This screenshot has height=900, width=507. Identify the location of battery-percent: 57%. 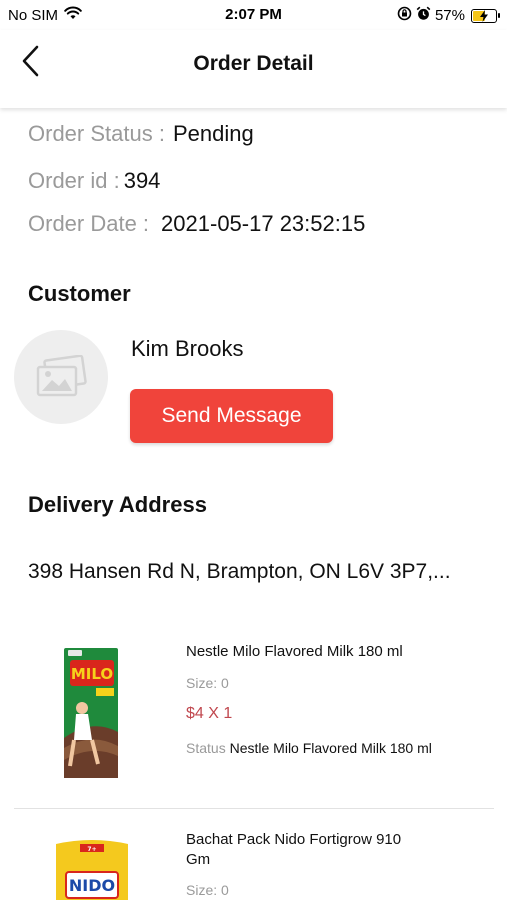
(449, 15).